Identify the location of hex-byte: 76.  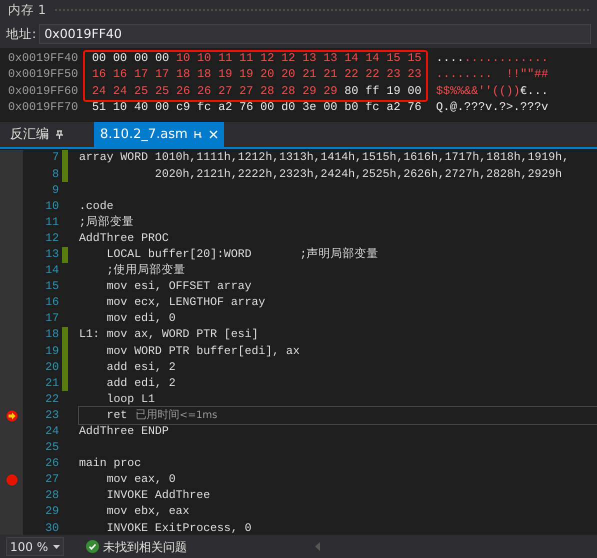
(414, 107).